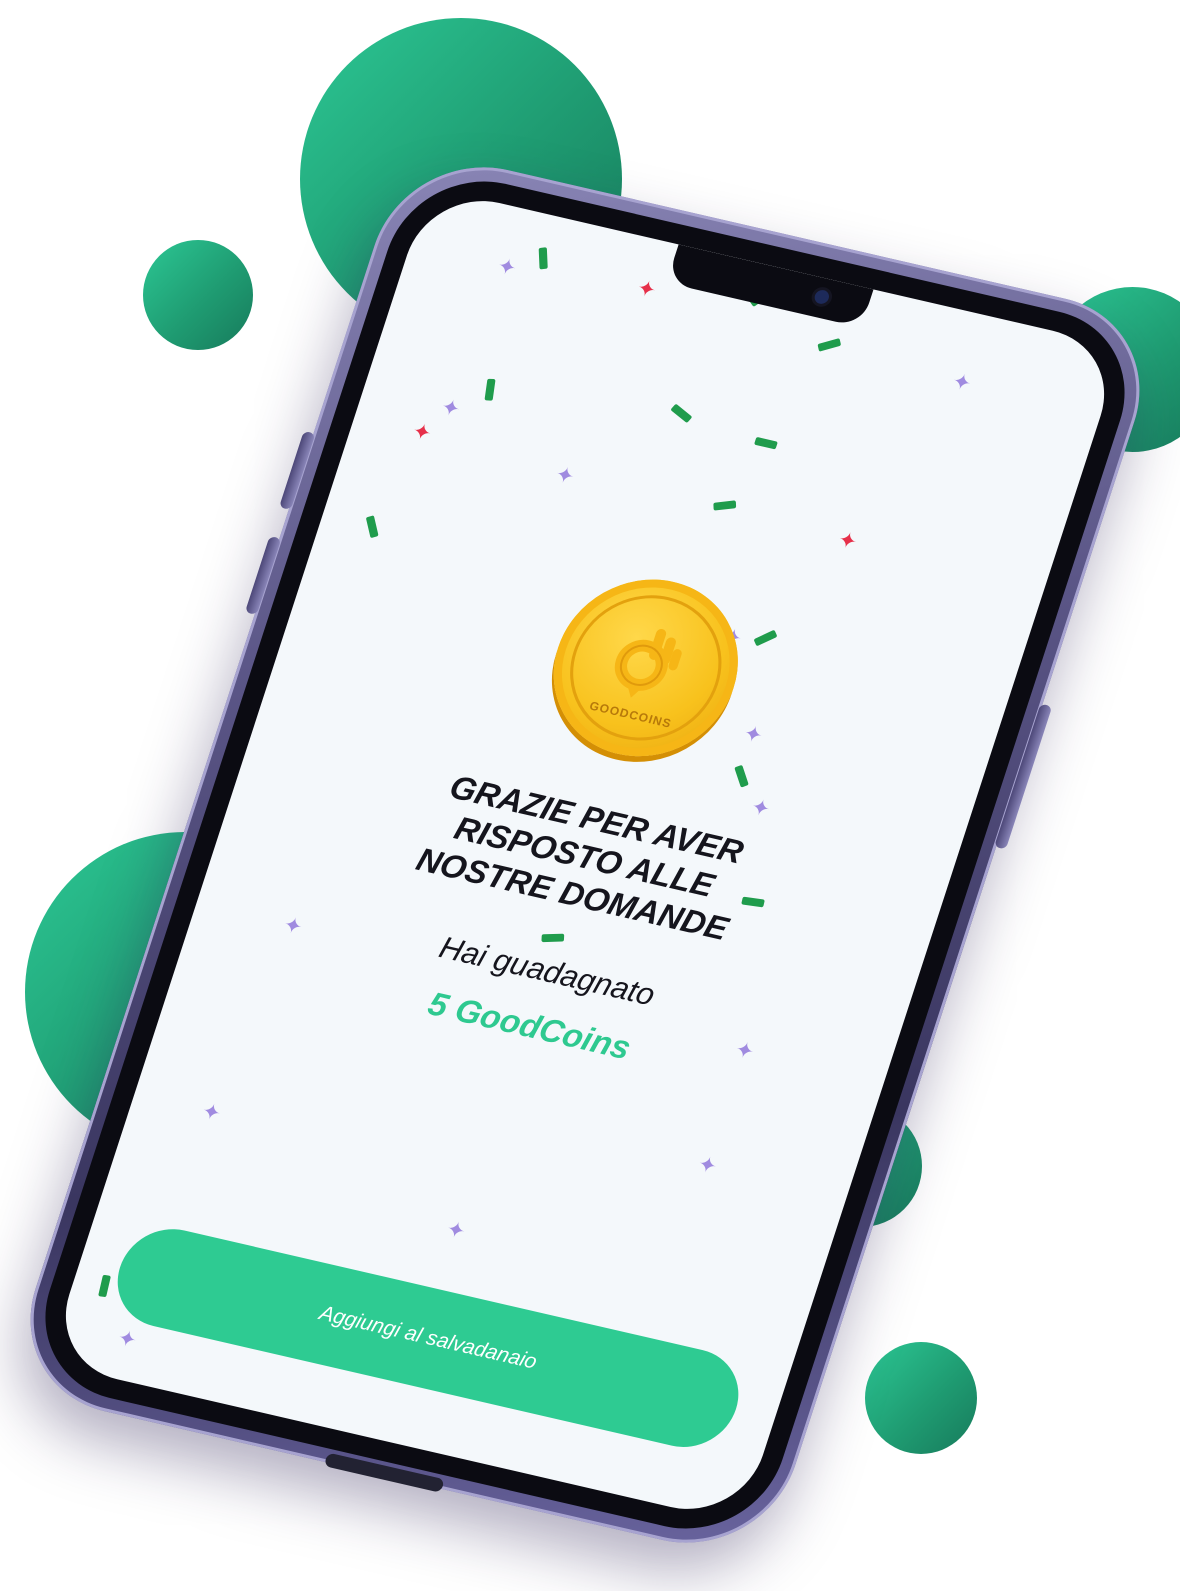 The width and height of the screenshot is (1180, 1591). I want to click on goodcoins-coin: GOODCOINS, so click(646, 668).